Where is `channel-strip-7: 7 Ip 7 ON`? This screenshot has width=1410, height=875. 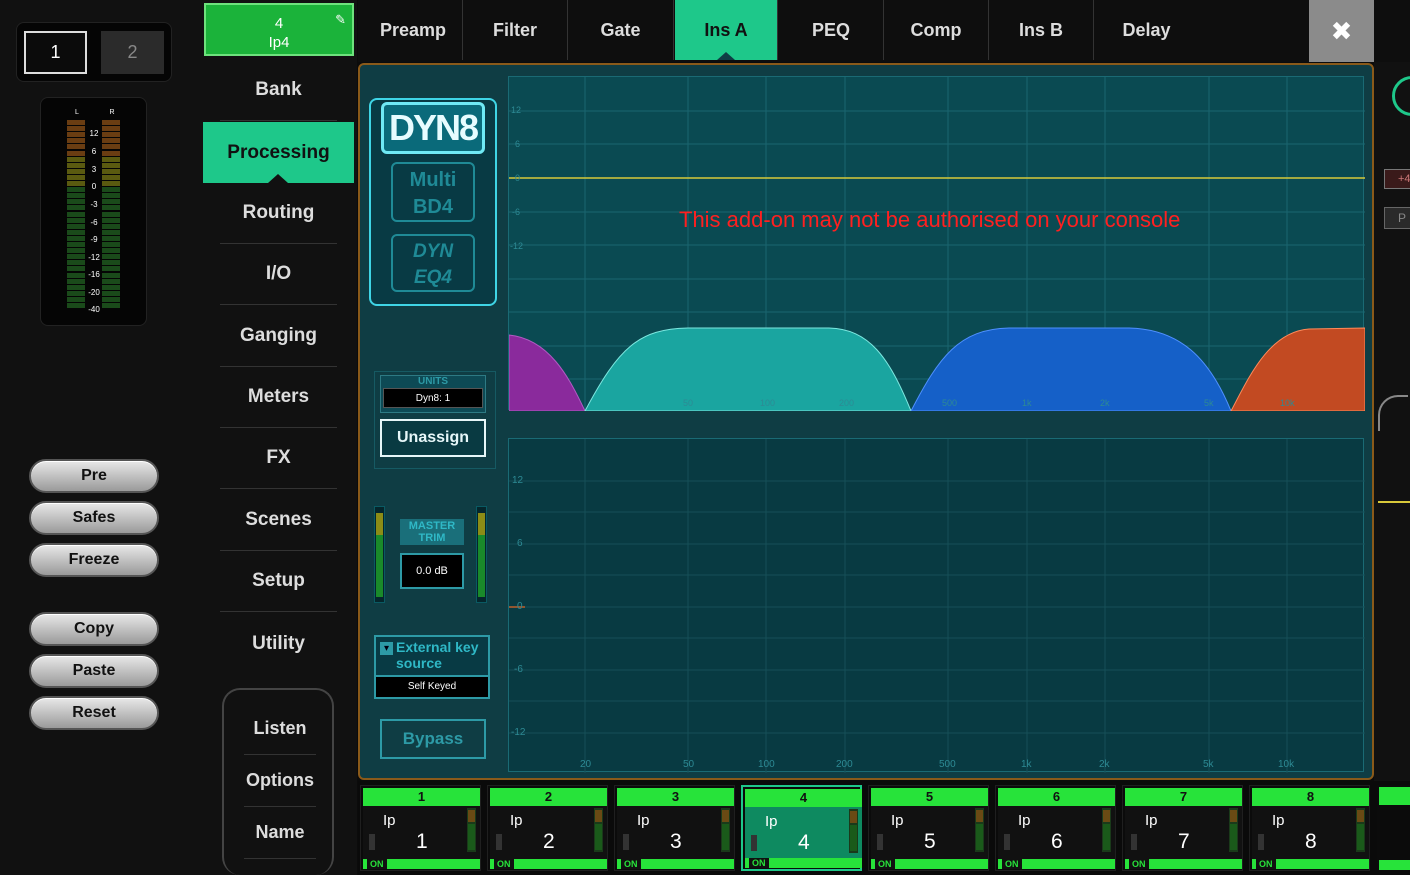
channel-strip-7: 7 Ip 7 ON is located at coordinates (1182, 828).